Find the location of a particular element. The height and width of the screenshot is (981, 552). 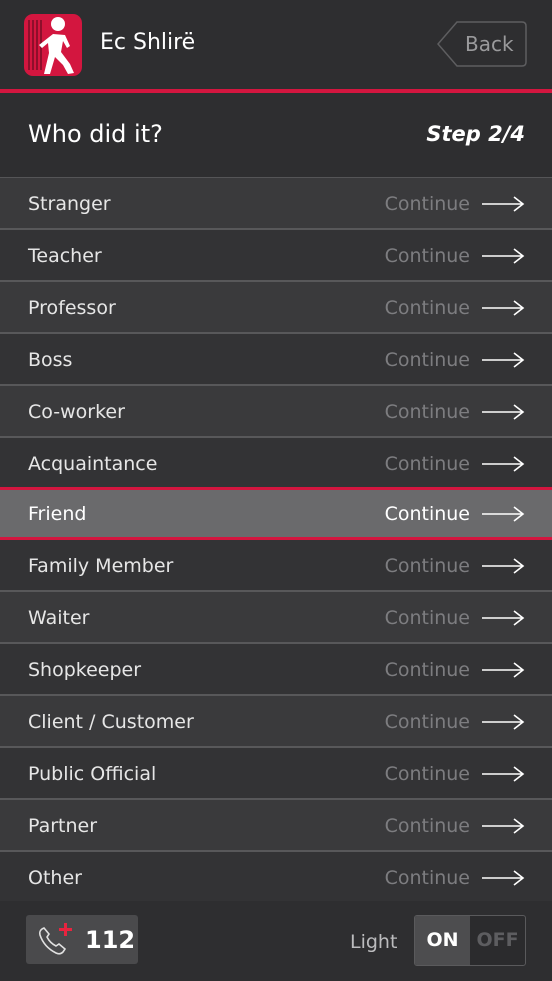

app-header: Ec Shlirë Back is located at coordinates (276, 44).